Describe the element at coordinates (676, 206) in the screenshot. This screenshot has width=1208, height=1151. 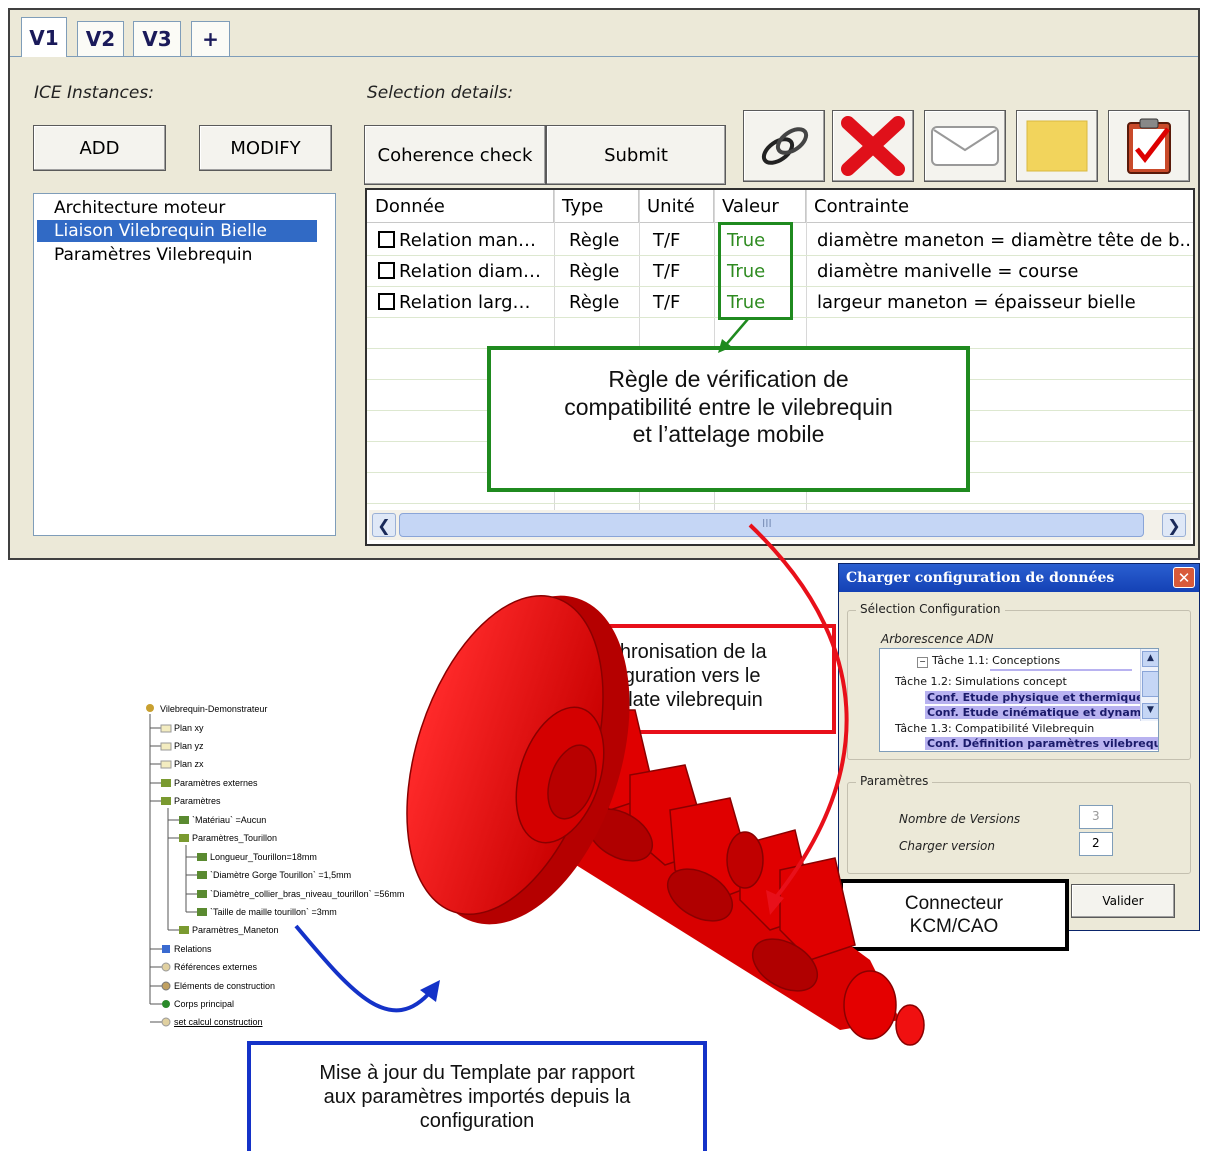
I see `column-header: Unité` at that location.